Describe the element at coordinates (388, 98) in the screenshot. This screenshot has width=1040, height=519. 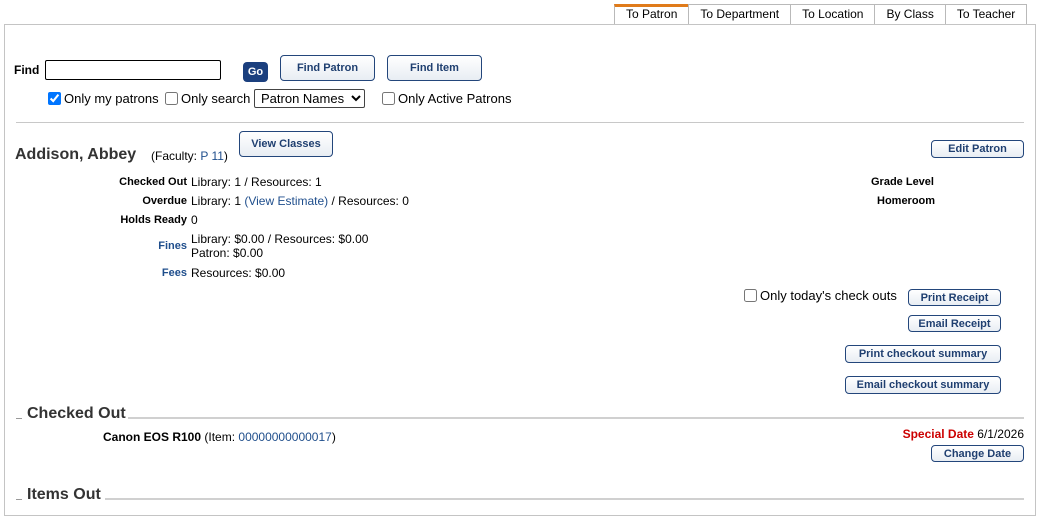
I see `only-active-patrons-checkbox` at that location.